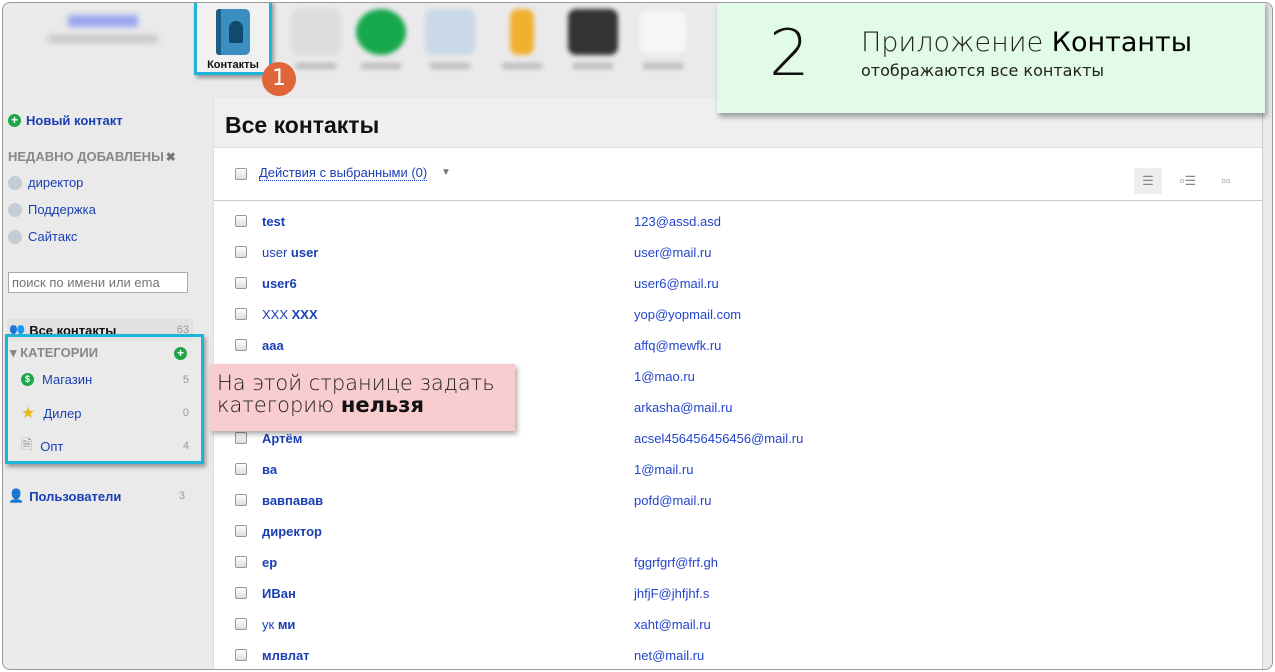 This screenshot has height=672, width=1275. Describe the element at coordinates (381, 42) in the screenshot. I see `app-finance` at that location.